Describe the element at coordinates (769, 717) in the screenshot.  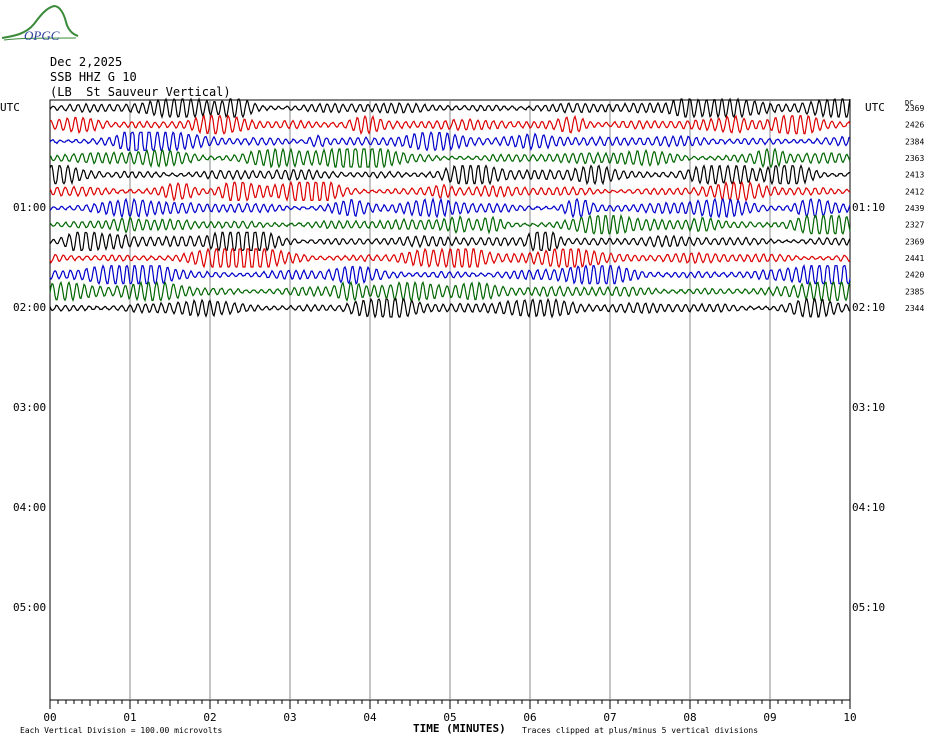
I see `x-tick-label: 09` at that location.